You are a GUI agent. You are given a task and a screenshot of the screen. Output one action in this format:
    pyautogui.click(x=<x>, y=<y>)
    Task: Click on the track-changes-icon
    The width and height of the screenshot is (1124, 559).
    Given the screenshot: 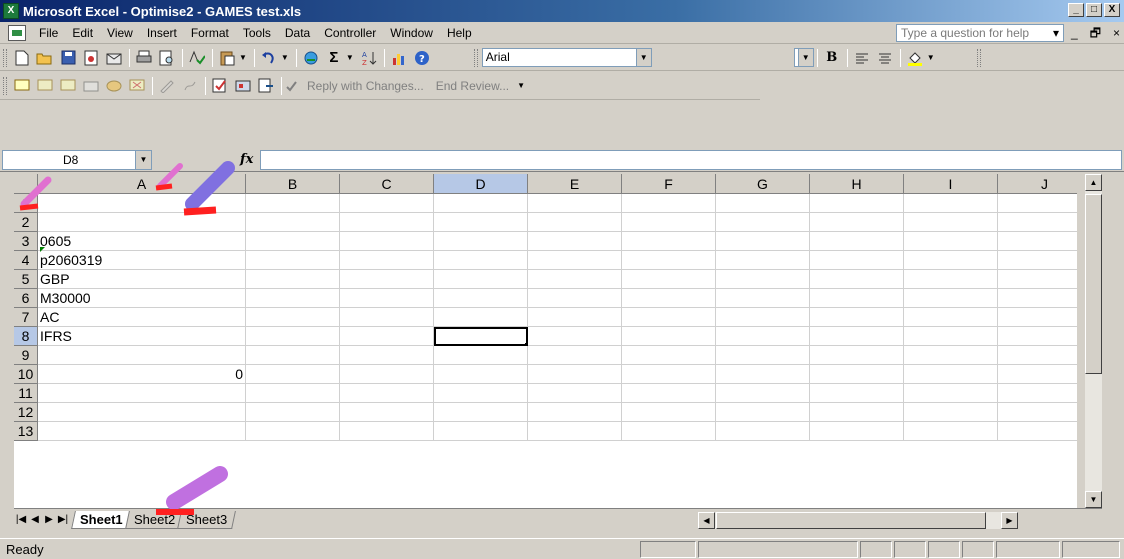 What is the action you would take?
    pyautogui.click(x=220, y=86)
    